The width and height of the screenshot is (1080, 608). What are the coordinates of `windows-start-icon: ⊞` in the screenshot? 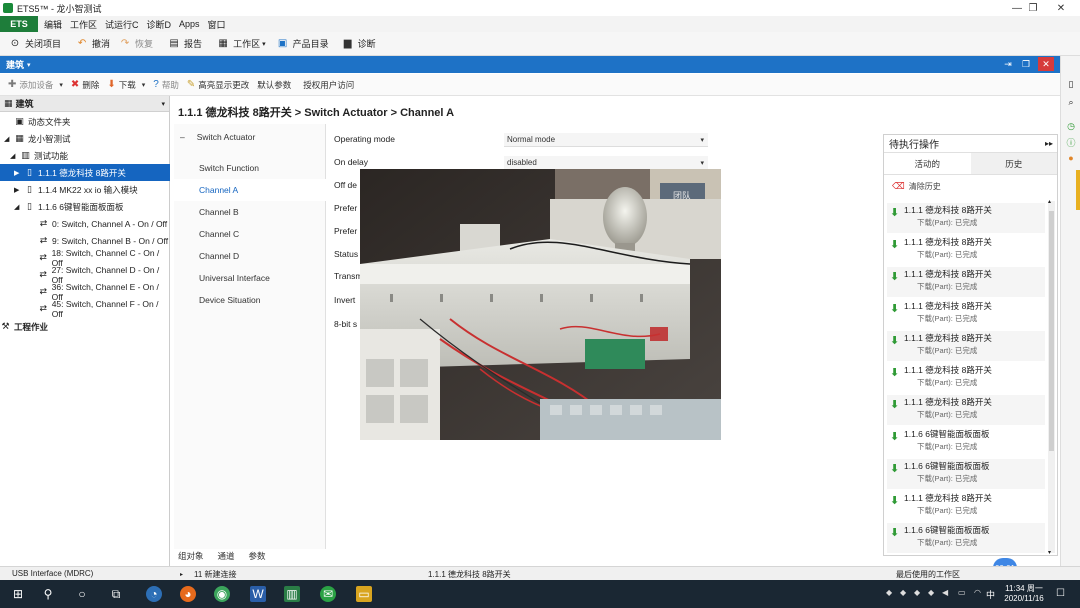 It's located at (18, 594).